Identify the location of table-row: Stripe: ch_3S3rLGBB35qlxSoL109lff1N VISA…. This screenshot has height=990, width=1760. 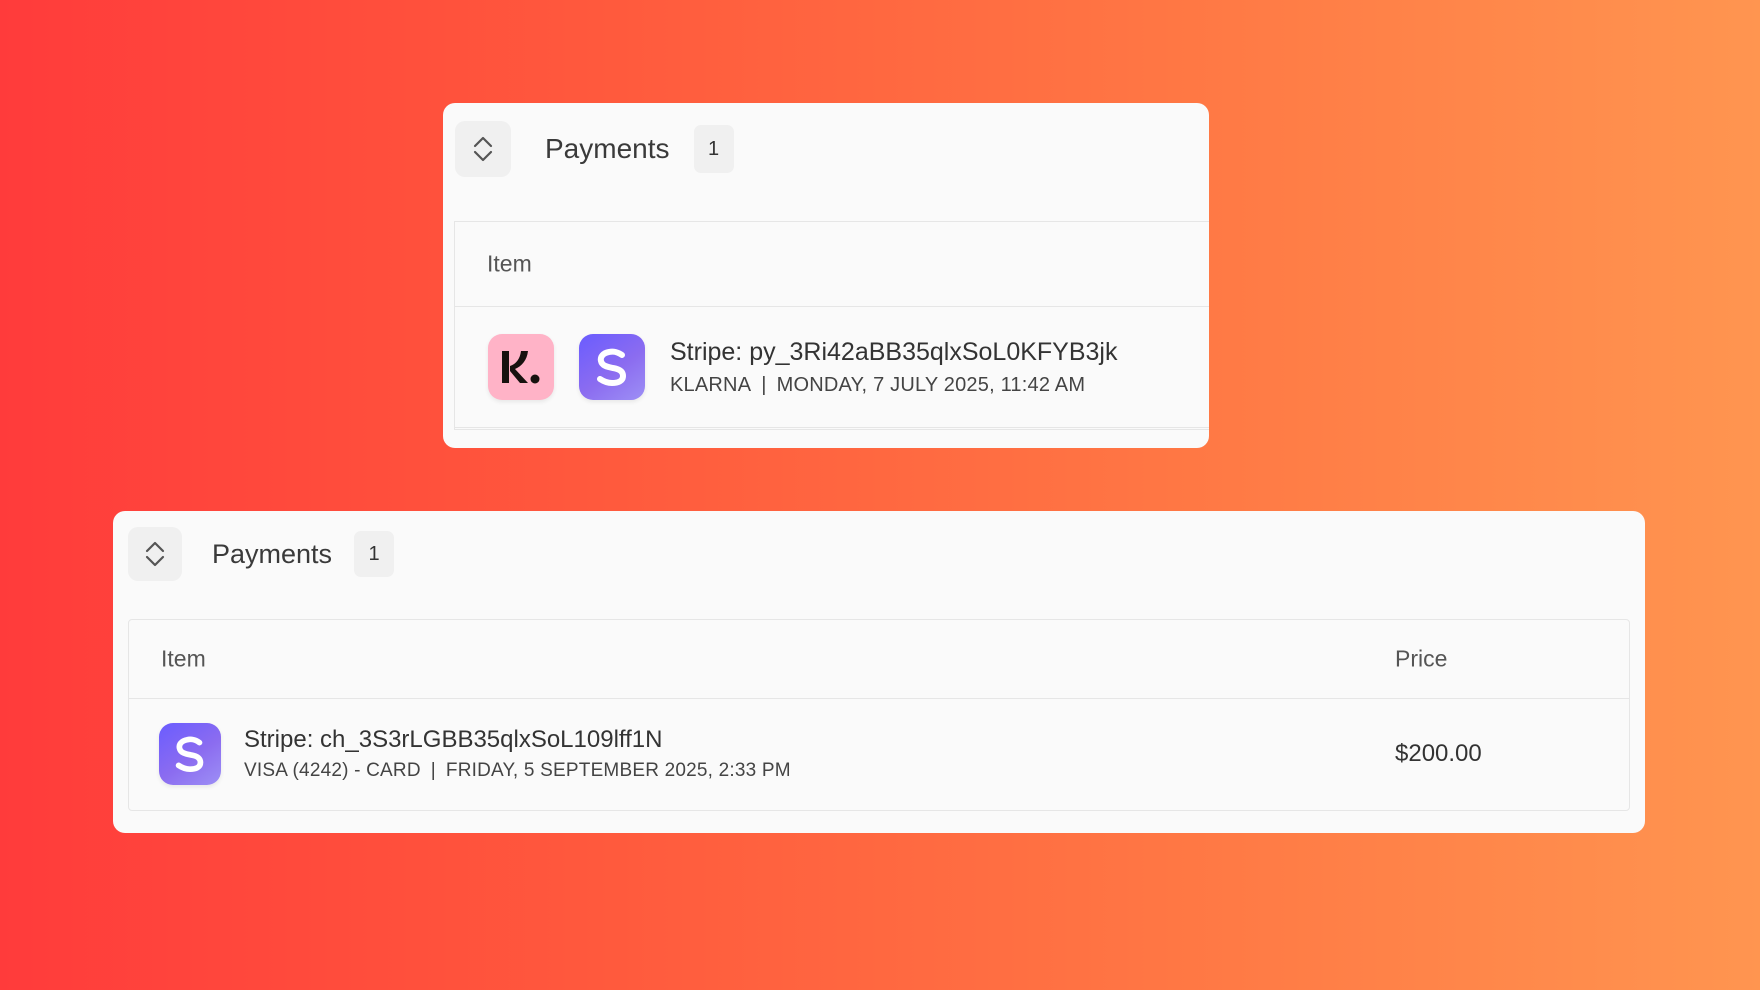
(879, 754).